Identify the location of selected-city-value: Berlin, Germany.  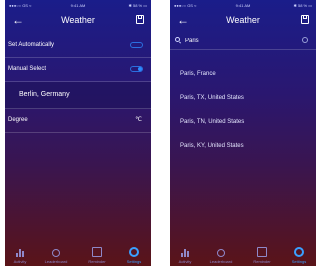
(44, 94).